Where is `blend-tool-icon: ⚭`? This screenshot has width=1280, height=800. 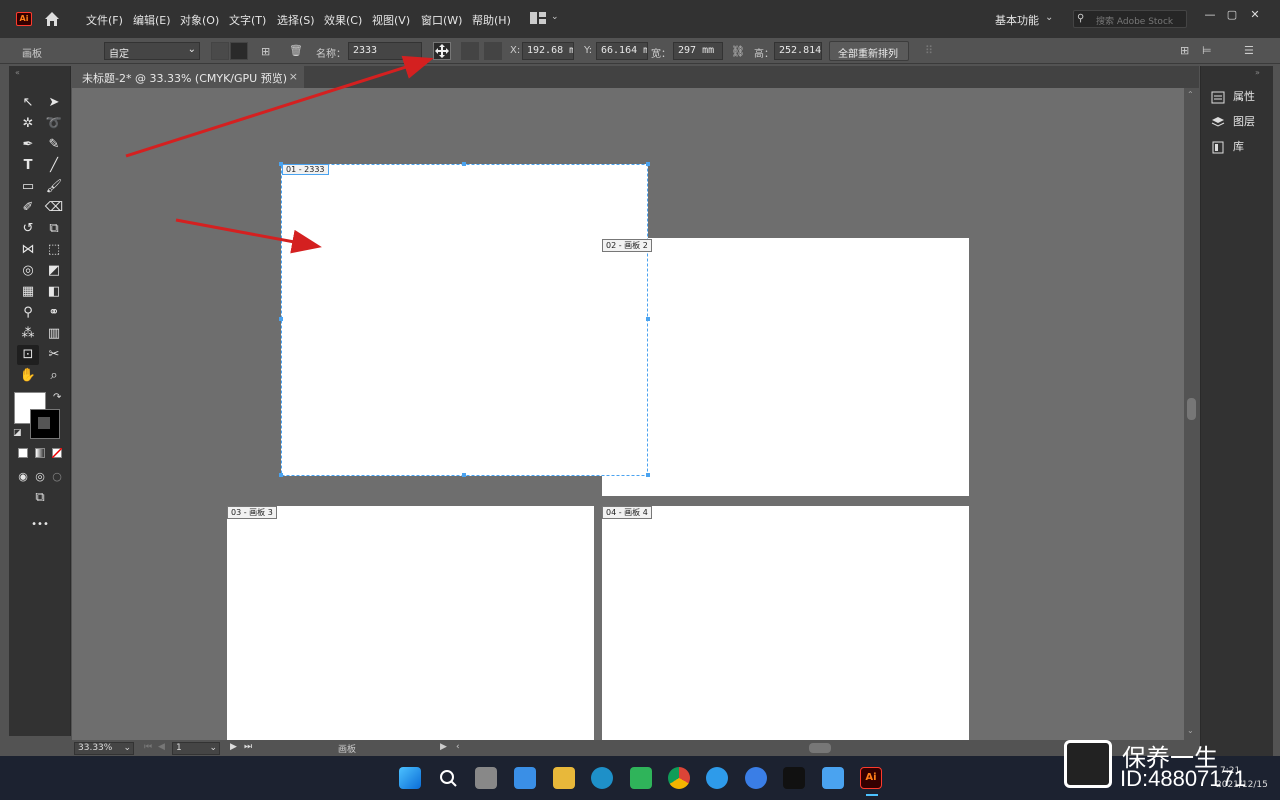 blend-tool-icon: ⚭ is located at coordinates (54, 313).